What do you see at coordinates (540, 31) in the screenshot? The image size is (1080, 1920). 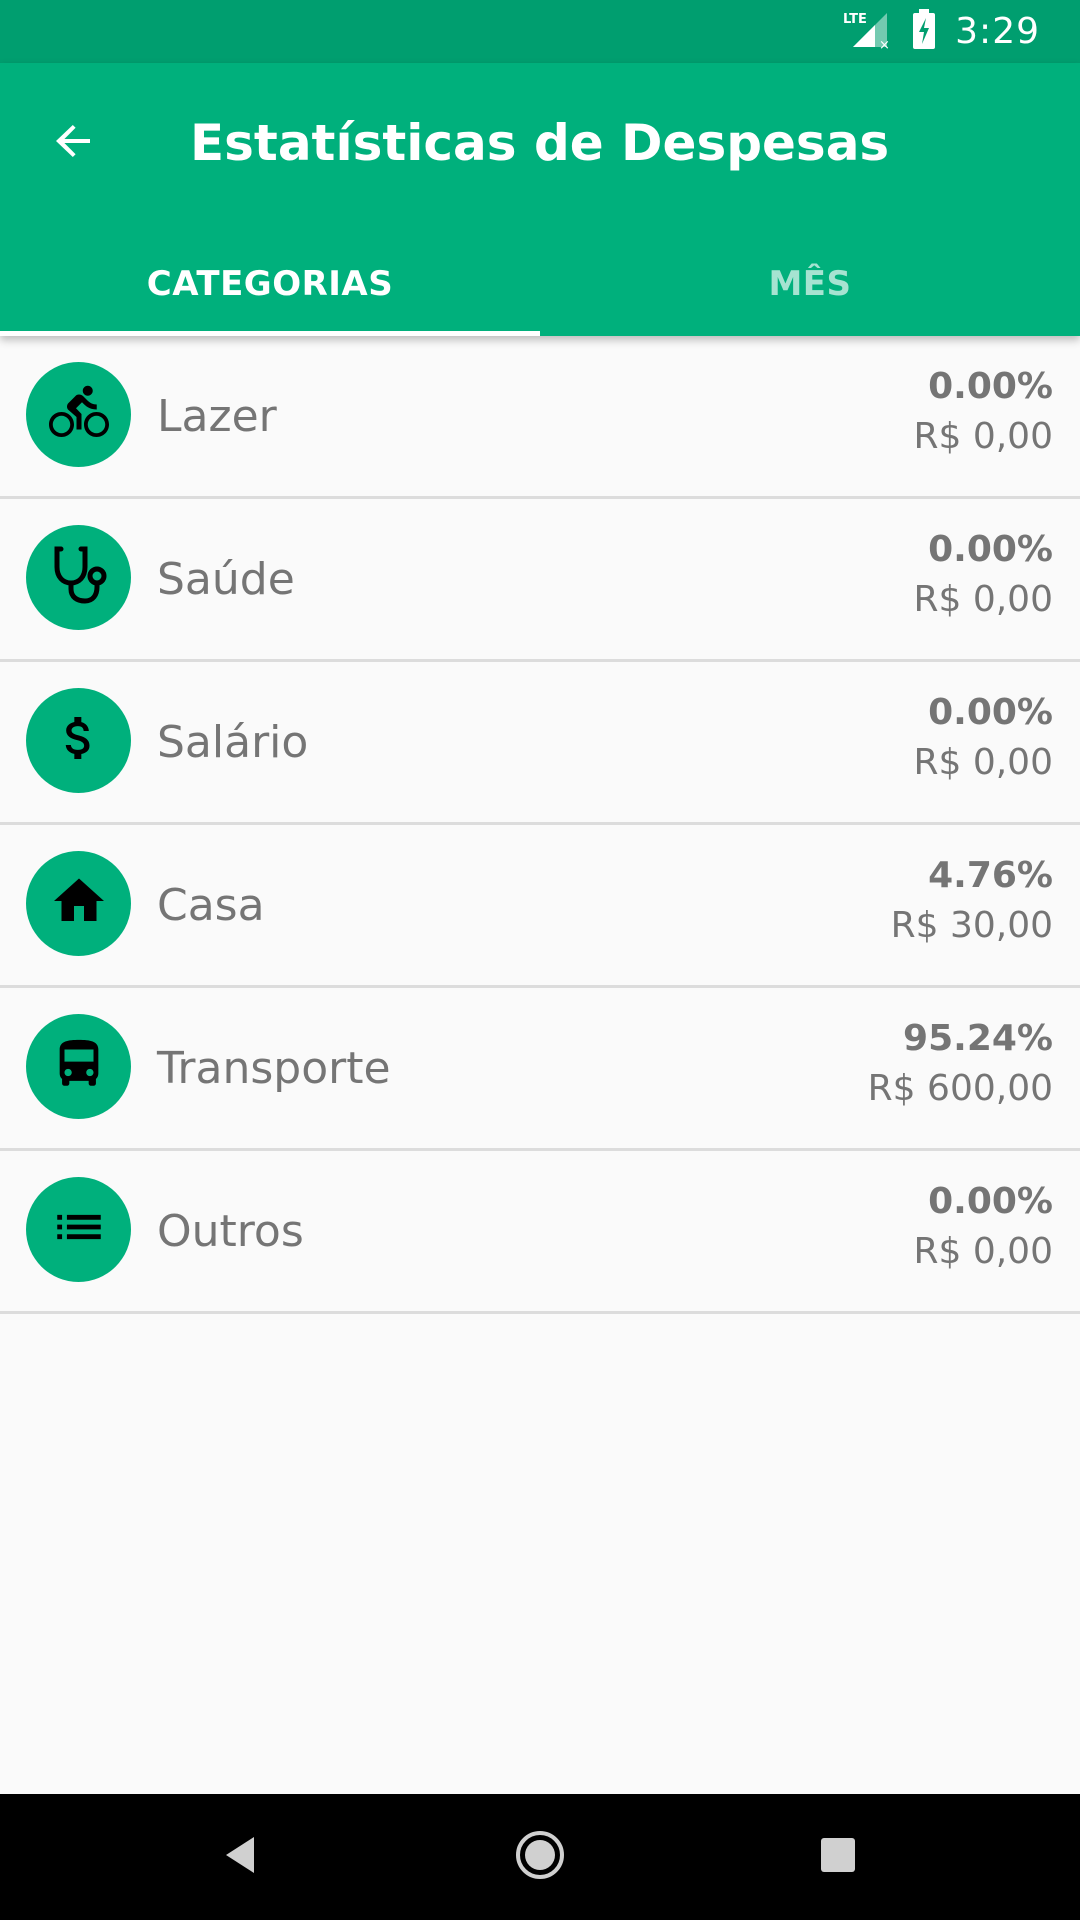 I see `status-bar: LTE × 3:29` at bounding box center [540, 31].